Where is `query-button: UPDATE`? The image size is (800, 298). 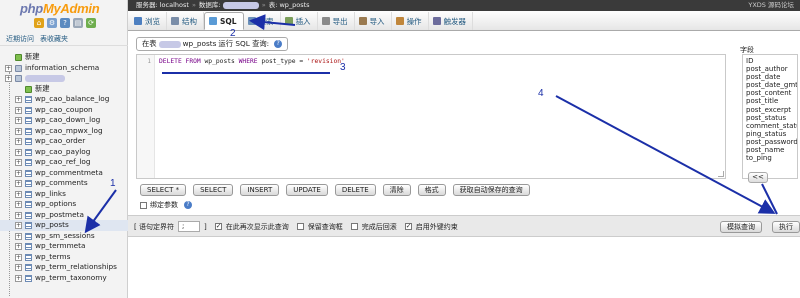
query-button: UPDATE is located at coordinates (307, 190).